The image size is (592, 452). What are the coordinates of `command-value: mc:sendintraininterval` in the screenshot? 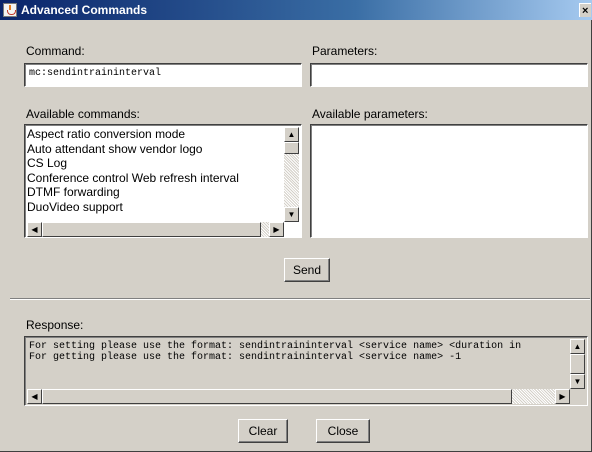 It's located at (95, 73).